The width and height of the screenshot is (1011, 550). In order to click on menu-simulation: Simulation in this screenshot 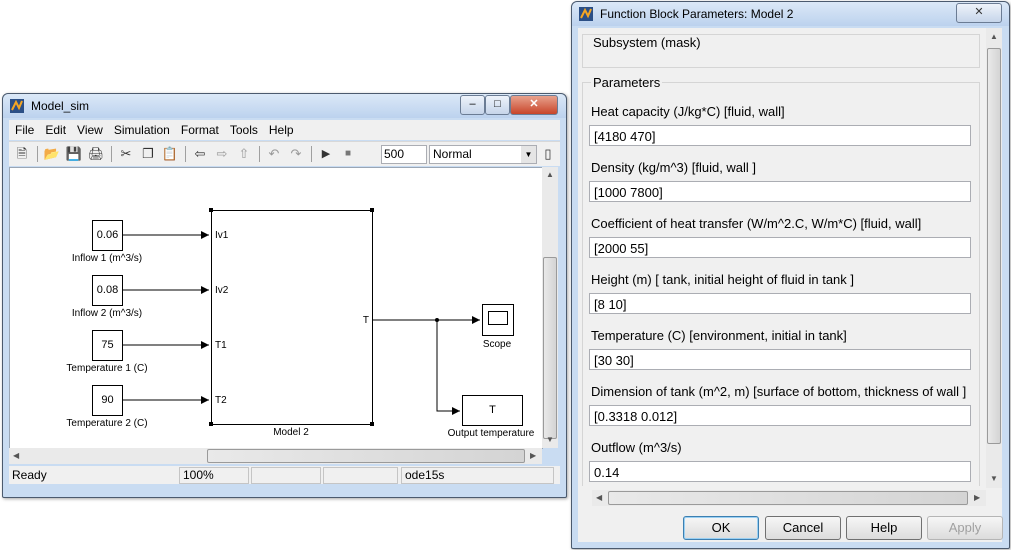, I will do `click(141, 128)`.